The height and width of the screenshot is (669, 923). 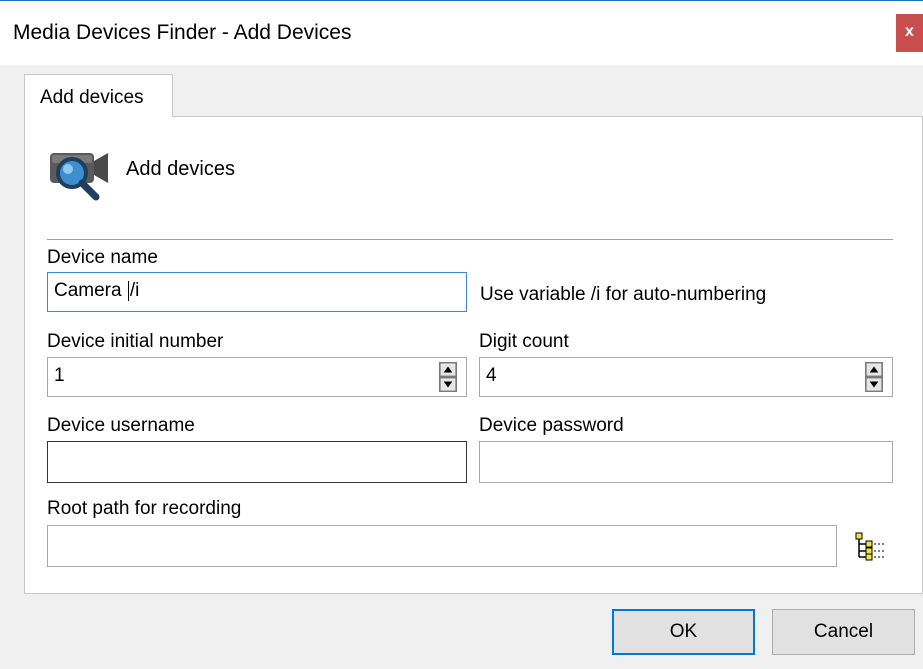 I want to click on digit-count-spinner, so click(x=874, y=377).